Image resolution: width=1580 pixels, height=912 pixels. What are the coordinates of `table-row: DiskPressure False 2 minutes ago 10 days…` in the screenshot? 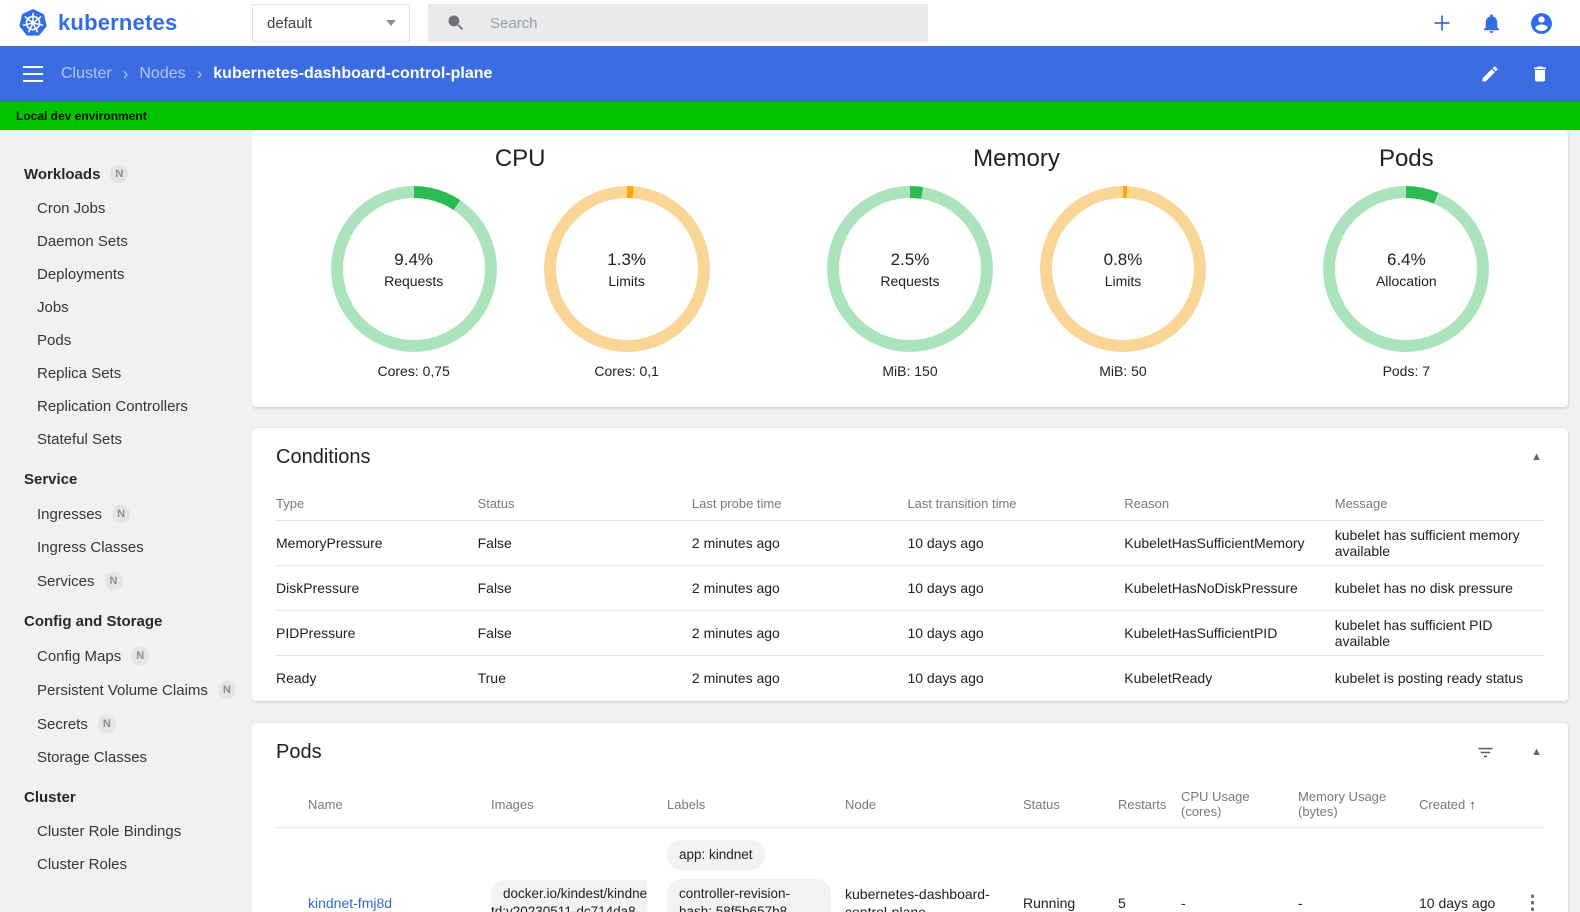 It's located at (910, 587).